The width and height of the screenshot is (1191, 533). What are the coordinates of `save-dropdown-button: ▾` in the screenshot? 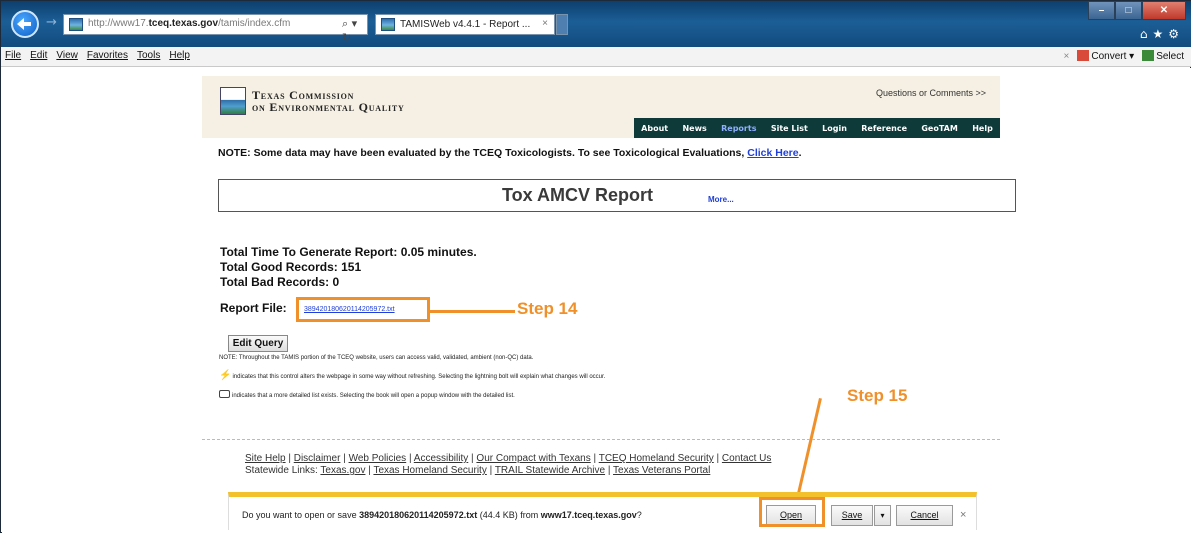 It's located at (882, 515).